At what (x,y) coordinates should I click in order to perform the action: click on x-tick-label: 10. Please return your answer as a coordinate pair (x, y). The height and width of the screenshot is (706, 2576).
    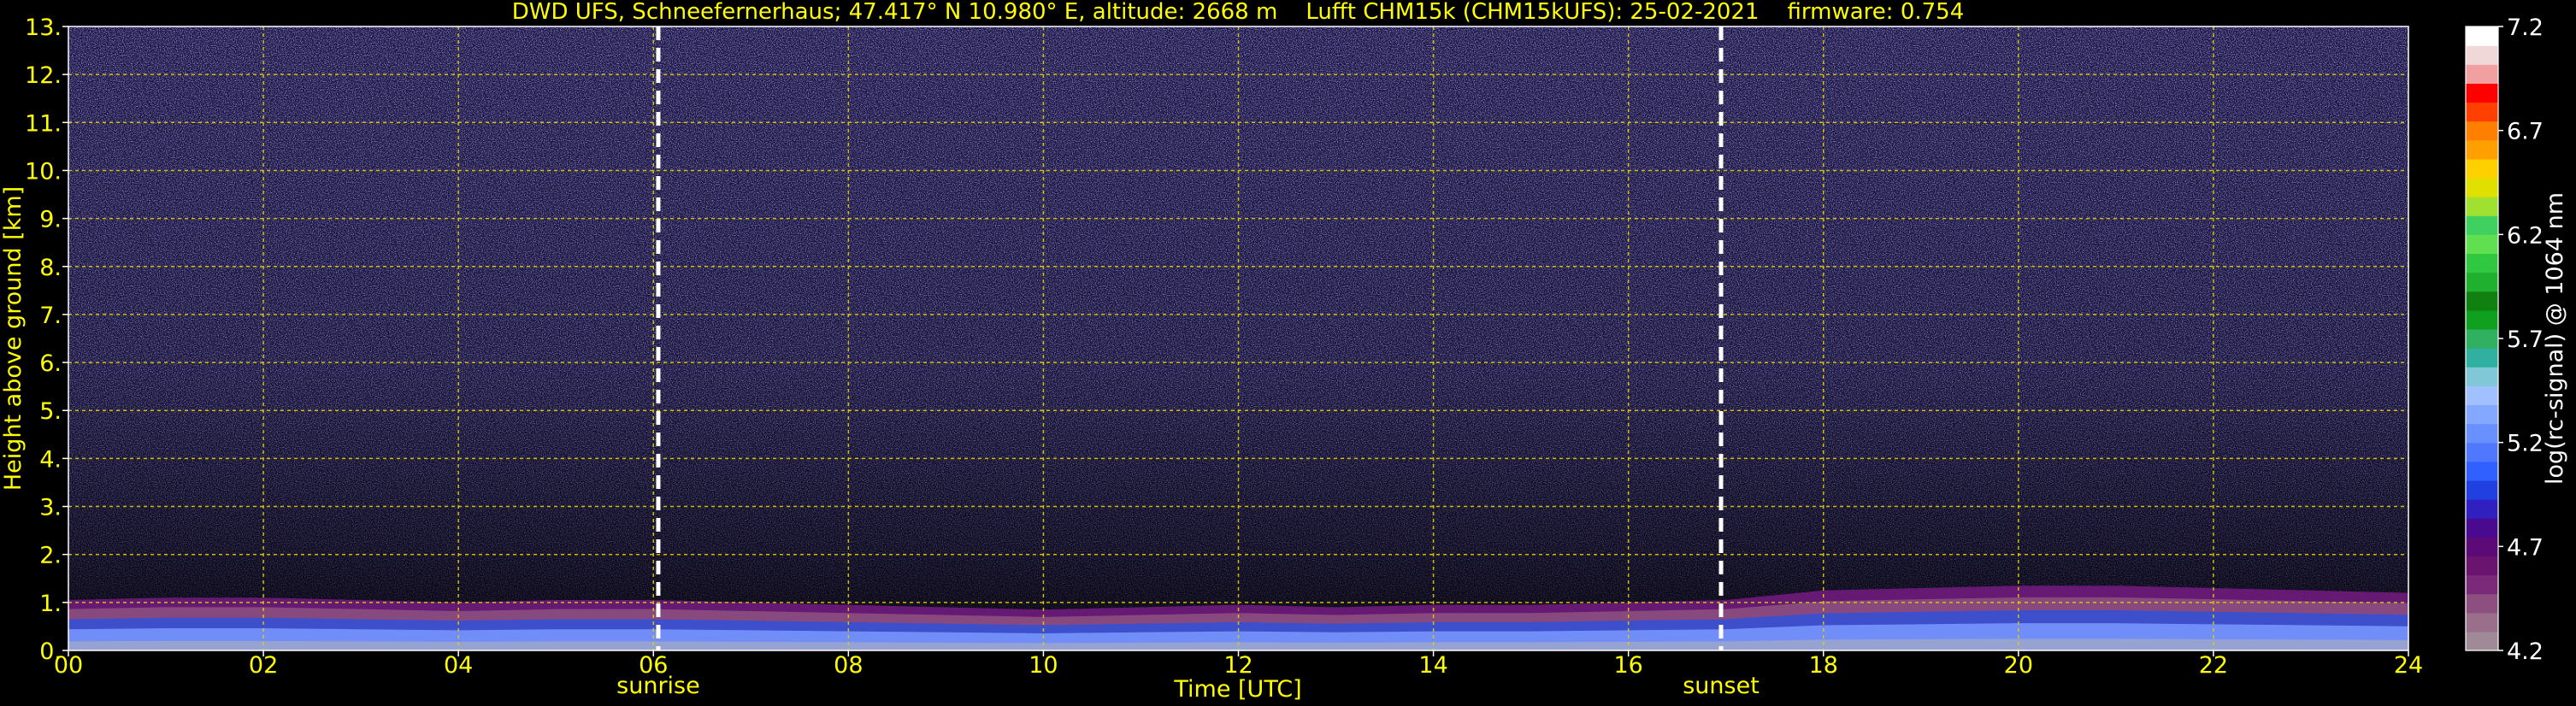
    Looking at the image, I should click on (1043, 665).